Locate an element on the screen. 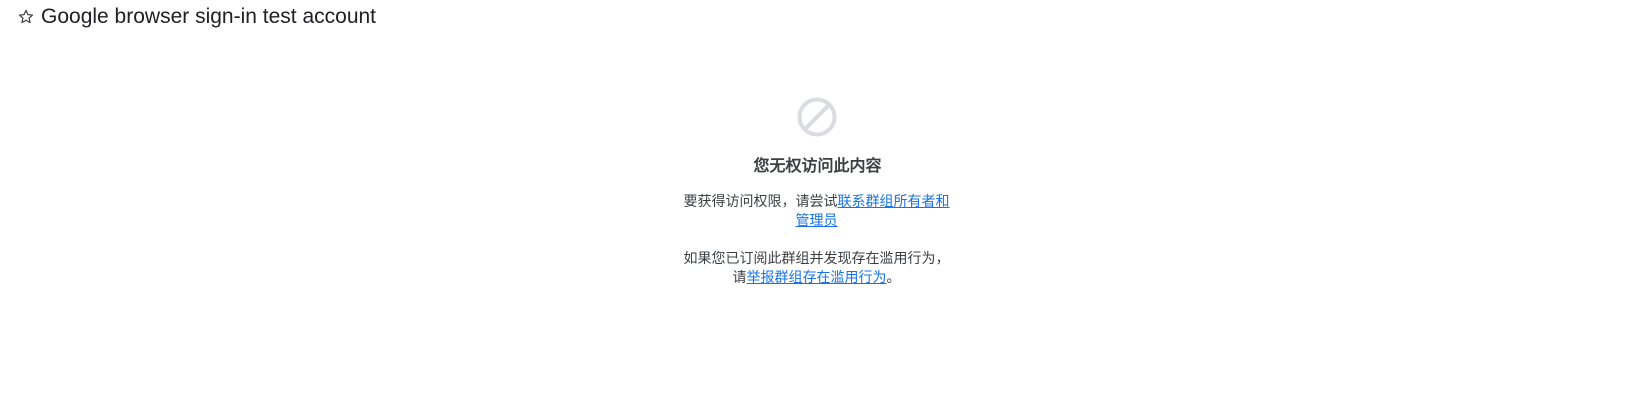 The width and height of the screenshot is (1633, 401). access-denied-heading: 您无权访问此内容 is located at coordinates (817, 166).